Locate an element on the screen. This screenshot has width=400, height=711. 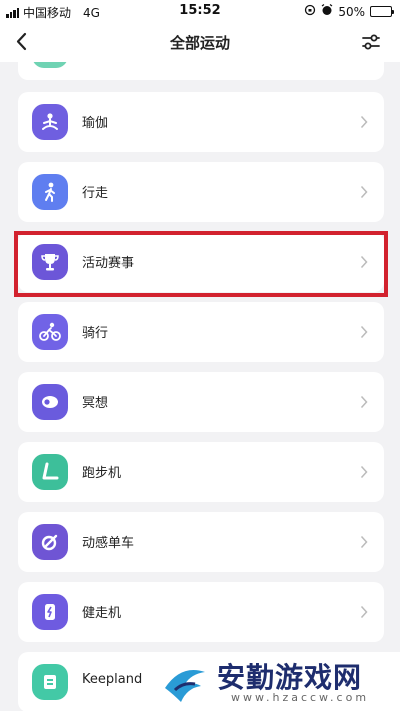
list-item-walking: 行走 is located at coordinates (201, 192).